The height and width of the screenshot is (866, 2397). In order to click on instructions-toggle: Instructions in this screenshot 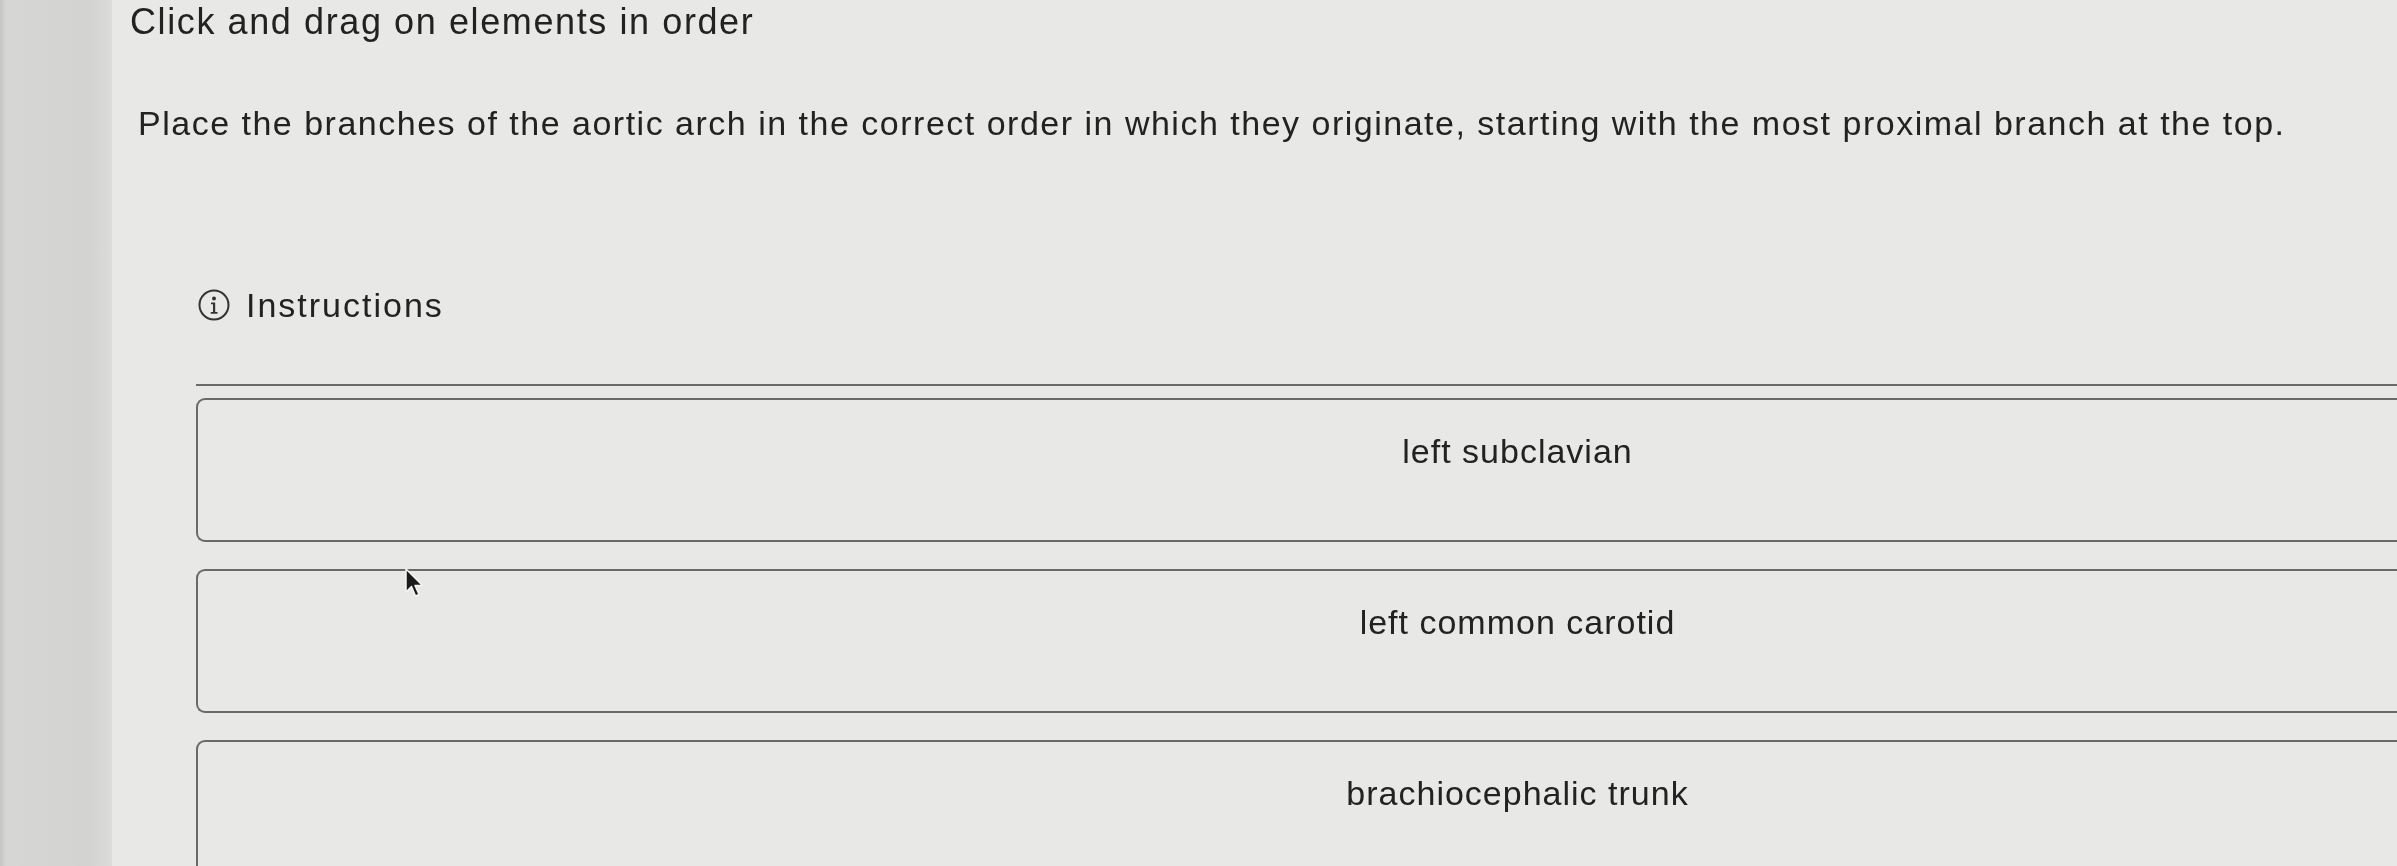, I will do `click(321, 305)`.